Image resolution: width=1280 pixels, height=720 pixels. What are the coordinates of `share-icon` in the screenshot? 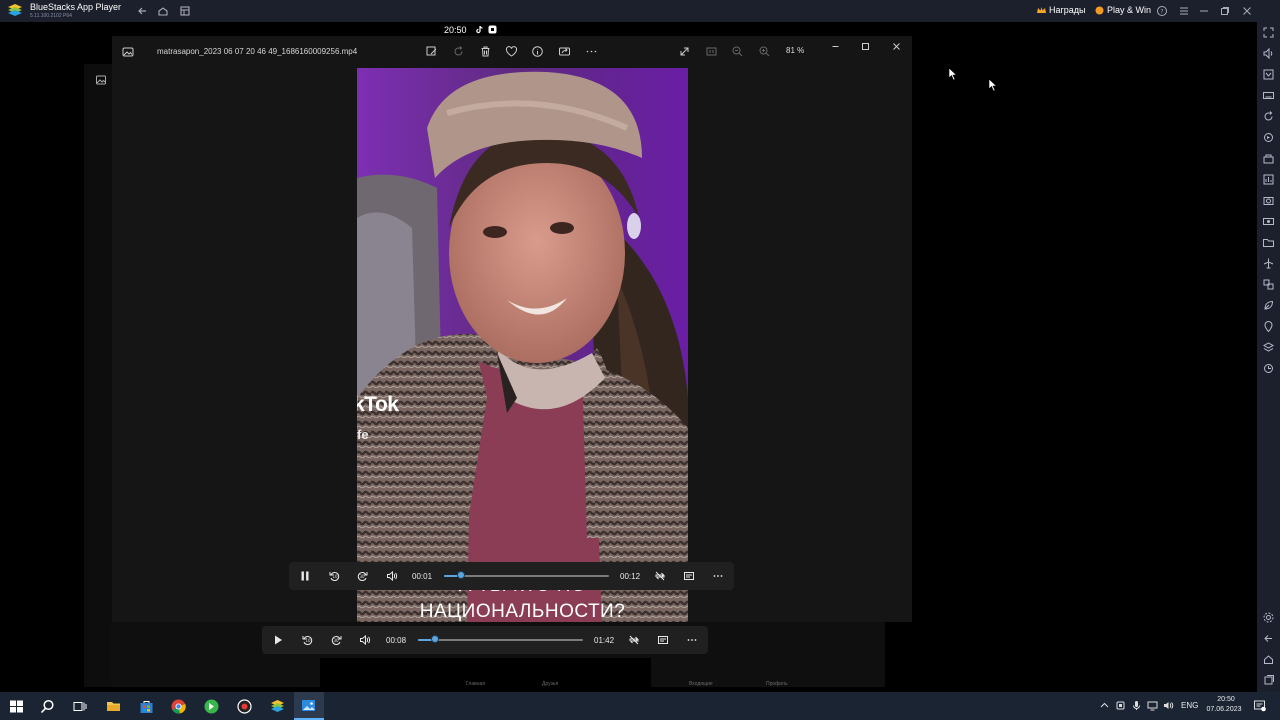 It's located at (564, 51).